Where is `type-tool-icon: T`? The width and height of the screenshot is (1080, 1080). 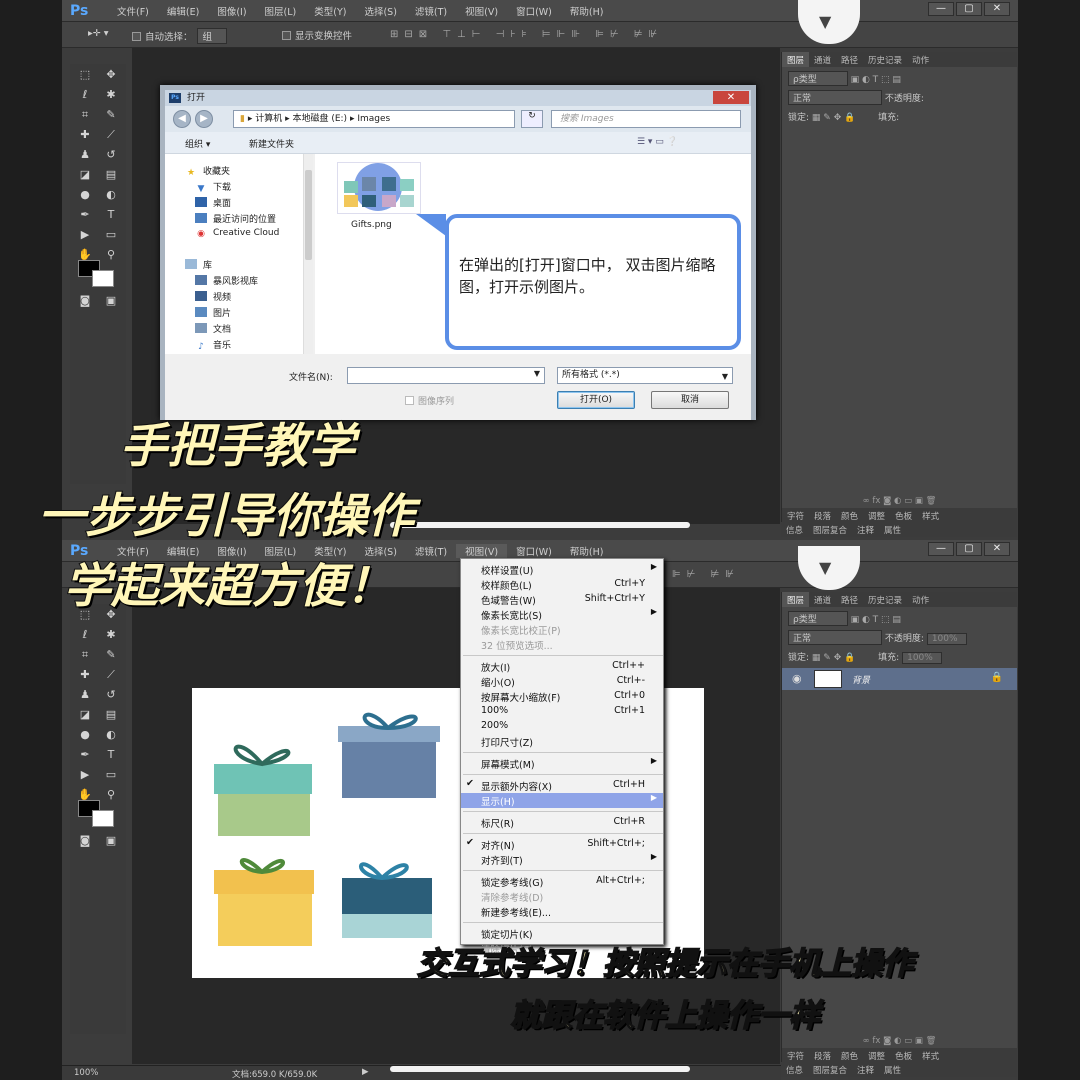 type-tool-icon: T is located at coordinates (111, 215).